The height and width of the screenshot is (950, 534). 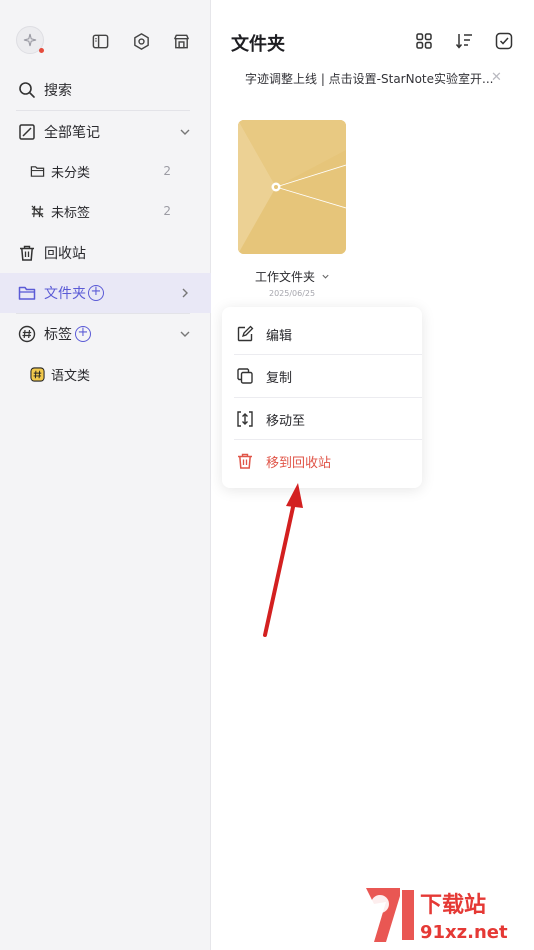 I want to click on annotation-arrow, so click(x=283, y=560).